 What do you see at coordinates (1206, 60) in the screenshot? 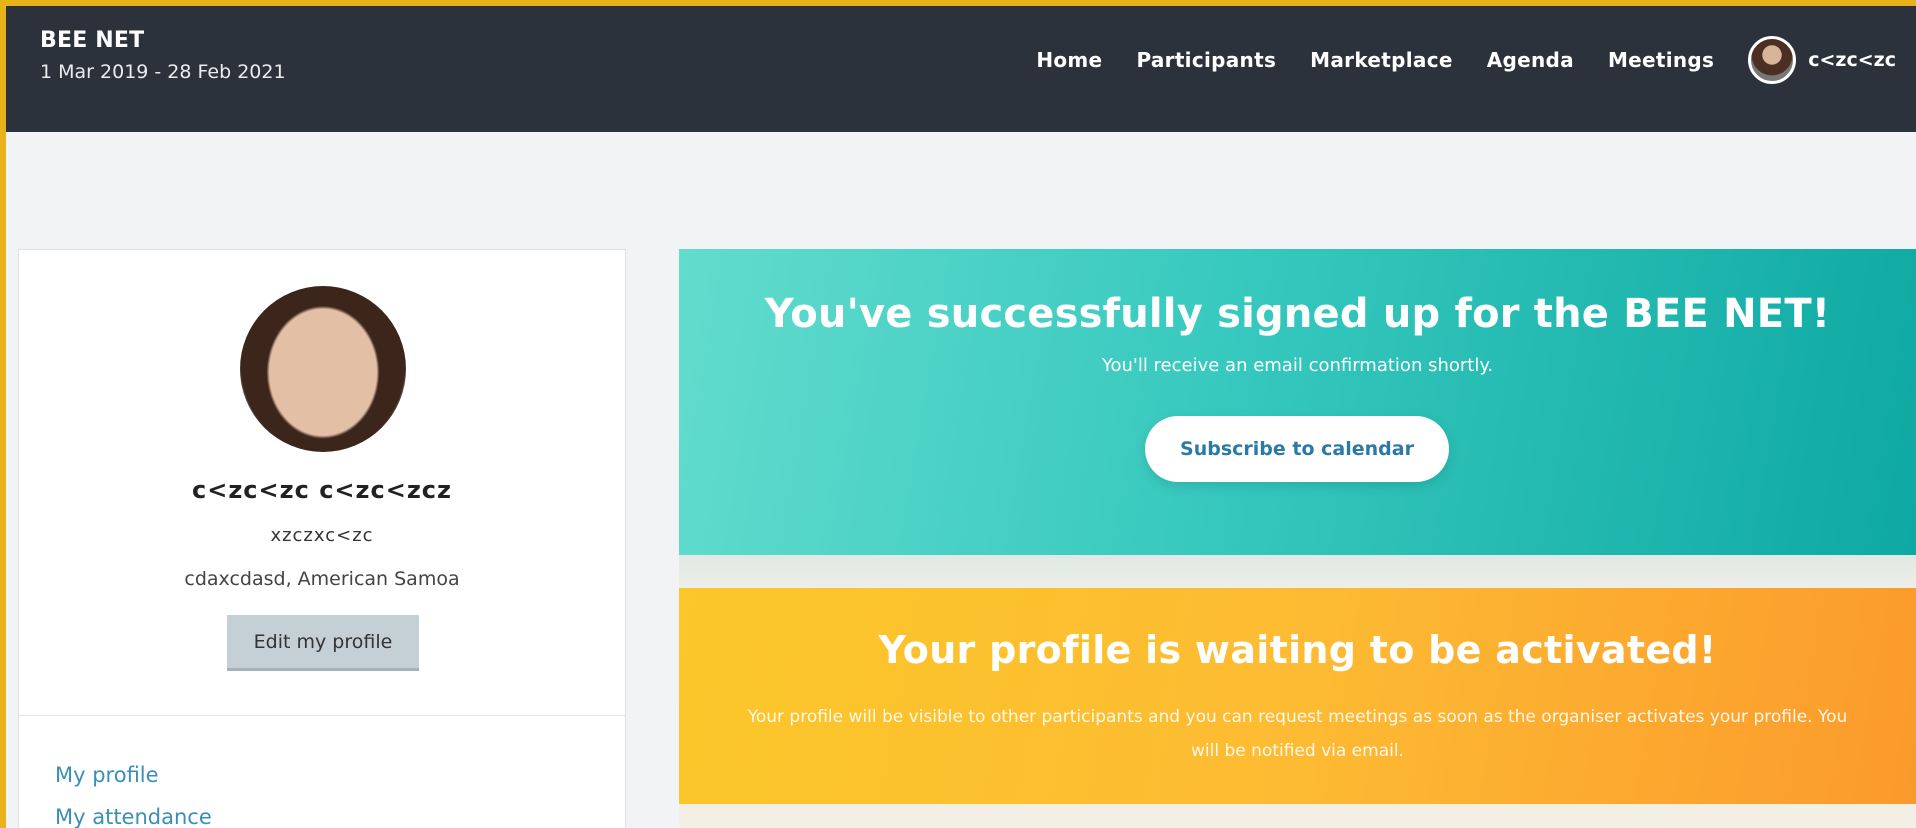
I see `nav-participants: Participants` at bounding box center [1206, 60].